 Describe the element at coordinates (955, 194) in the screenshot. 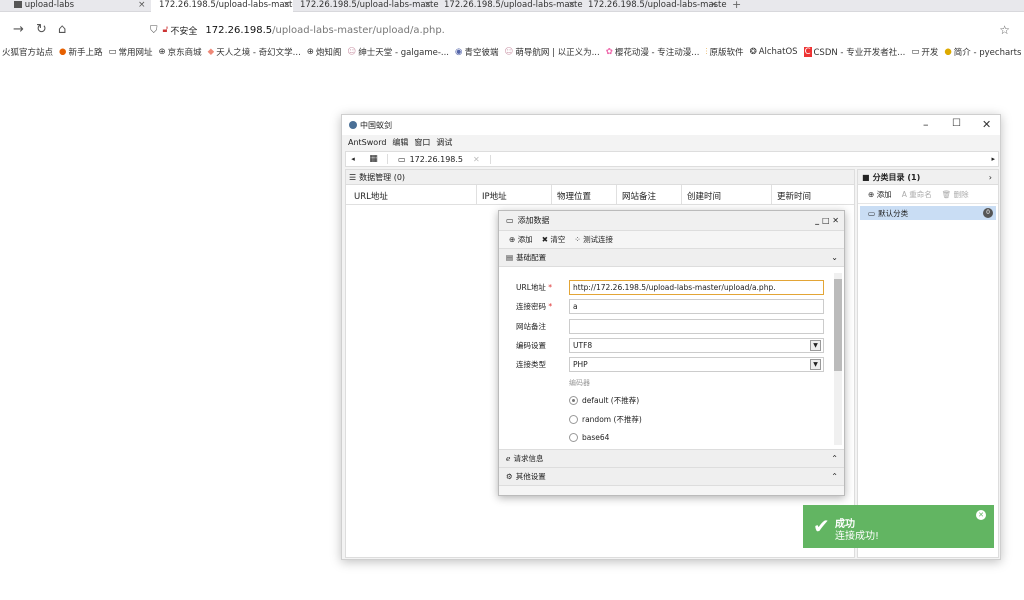

I see `category-delete-button: 🗑︎ 删除` at that location.